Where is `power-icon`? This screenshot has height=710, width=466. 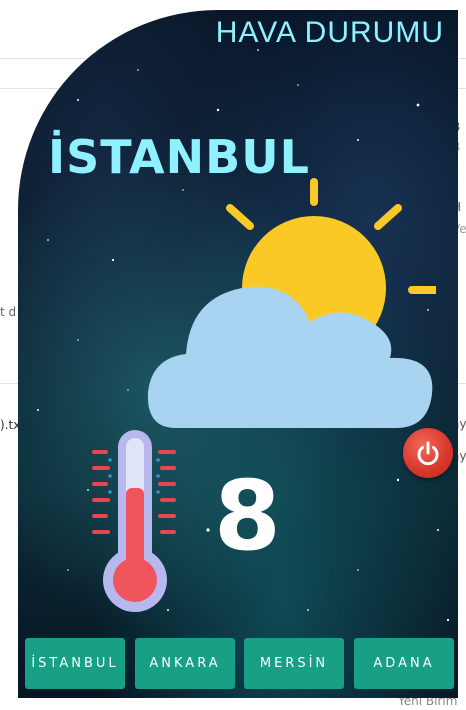
power-icon is located at coordinates (428, 453).